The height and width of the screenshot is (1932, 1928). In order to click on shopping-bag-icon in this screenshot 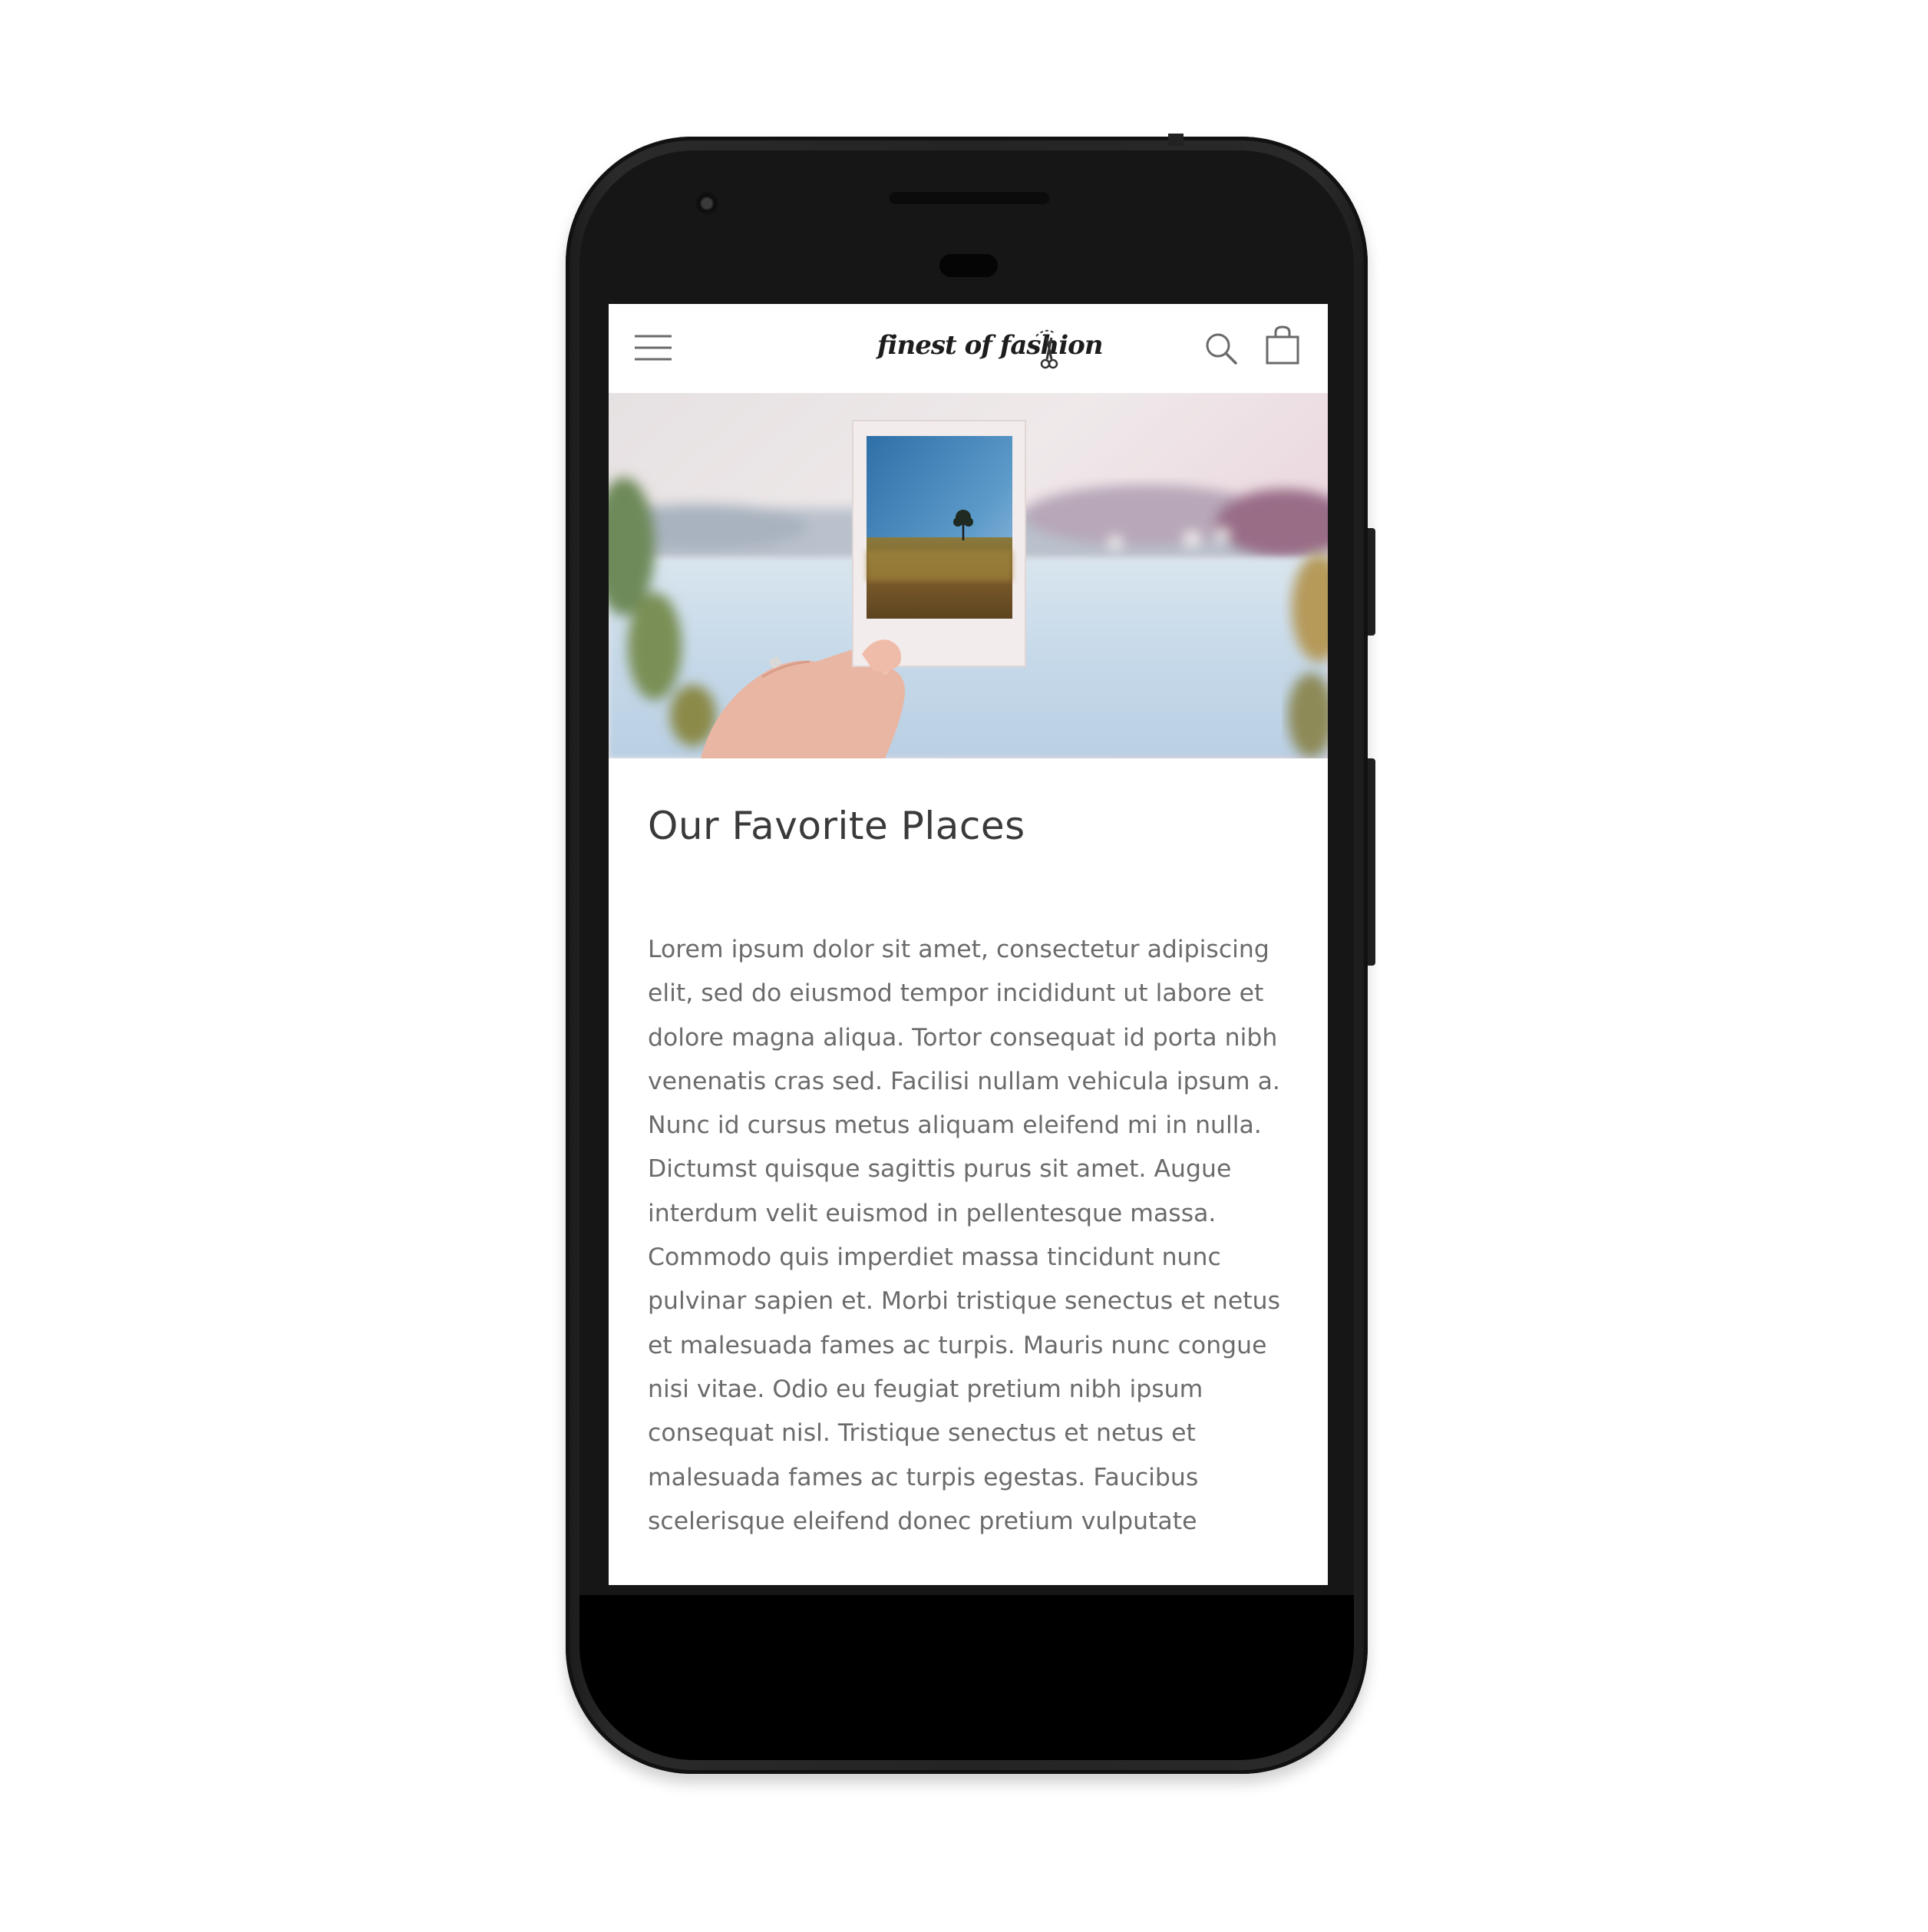, I will do `click(1283, 345)`.